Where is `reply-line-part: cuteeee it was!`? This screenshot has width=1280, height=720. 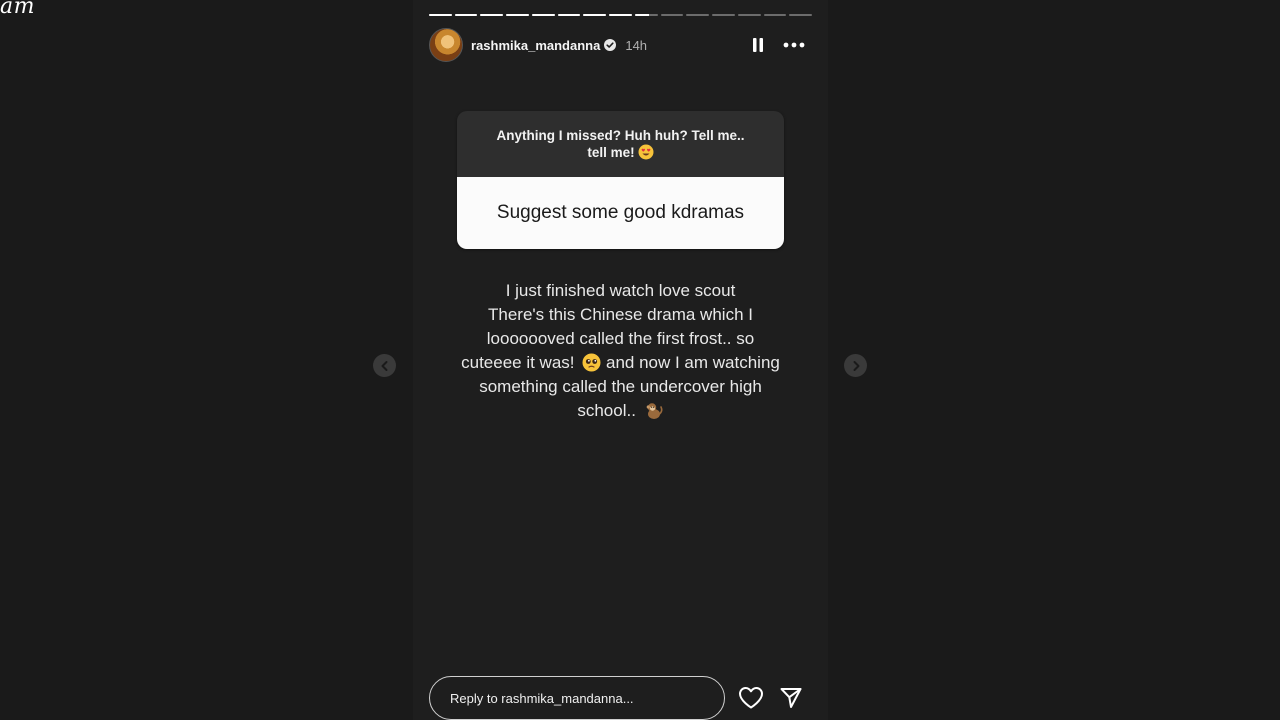
reply-line-part: cuteeee it was! is located at coordinates (518, 362).